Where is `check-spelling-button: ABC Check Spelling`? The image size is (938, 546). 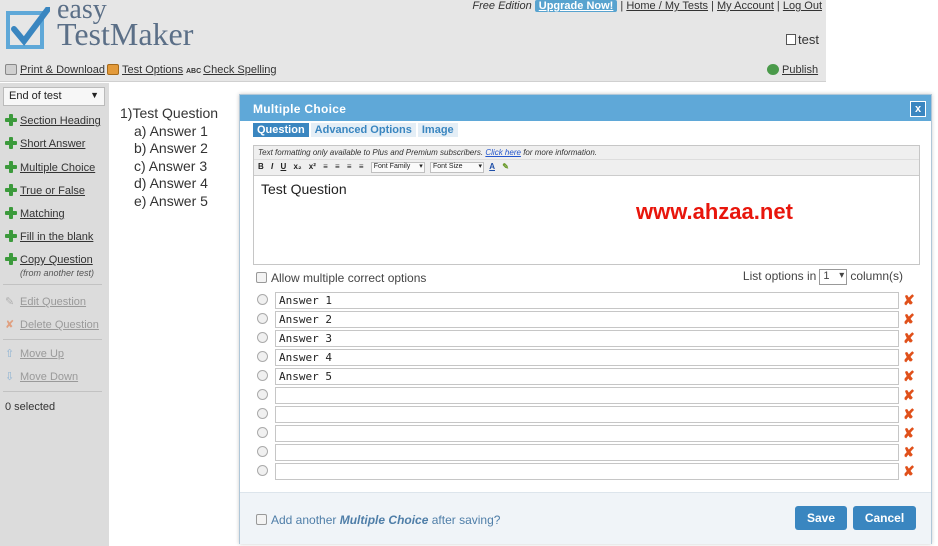 check-spelling-button: ABC Check Spelling is located at coordinates (231, 70).